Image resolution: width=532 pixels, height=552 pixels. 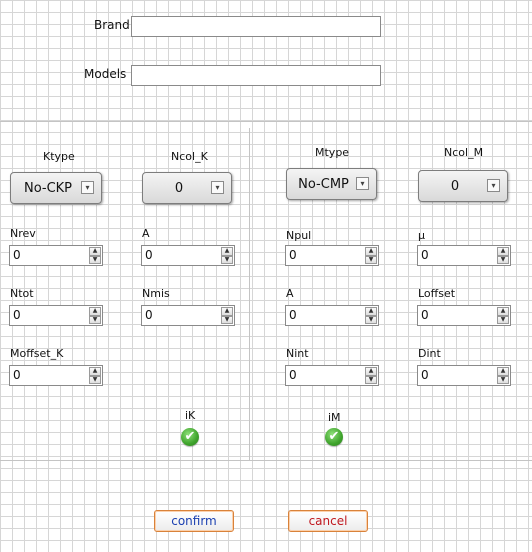 What do you see at coordinates (464, 152) in the screenshot?
I see `ncol-m-label: Ncol_M` at bounding box center [464, 152].